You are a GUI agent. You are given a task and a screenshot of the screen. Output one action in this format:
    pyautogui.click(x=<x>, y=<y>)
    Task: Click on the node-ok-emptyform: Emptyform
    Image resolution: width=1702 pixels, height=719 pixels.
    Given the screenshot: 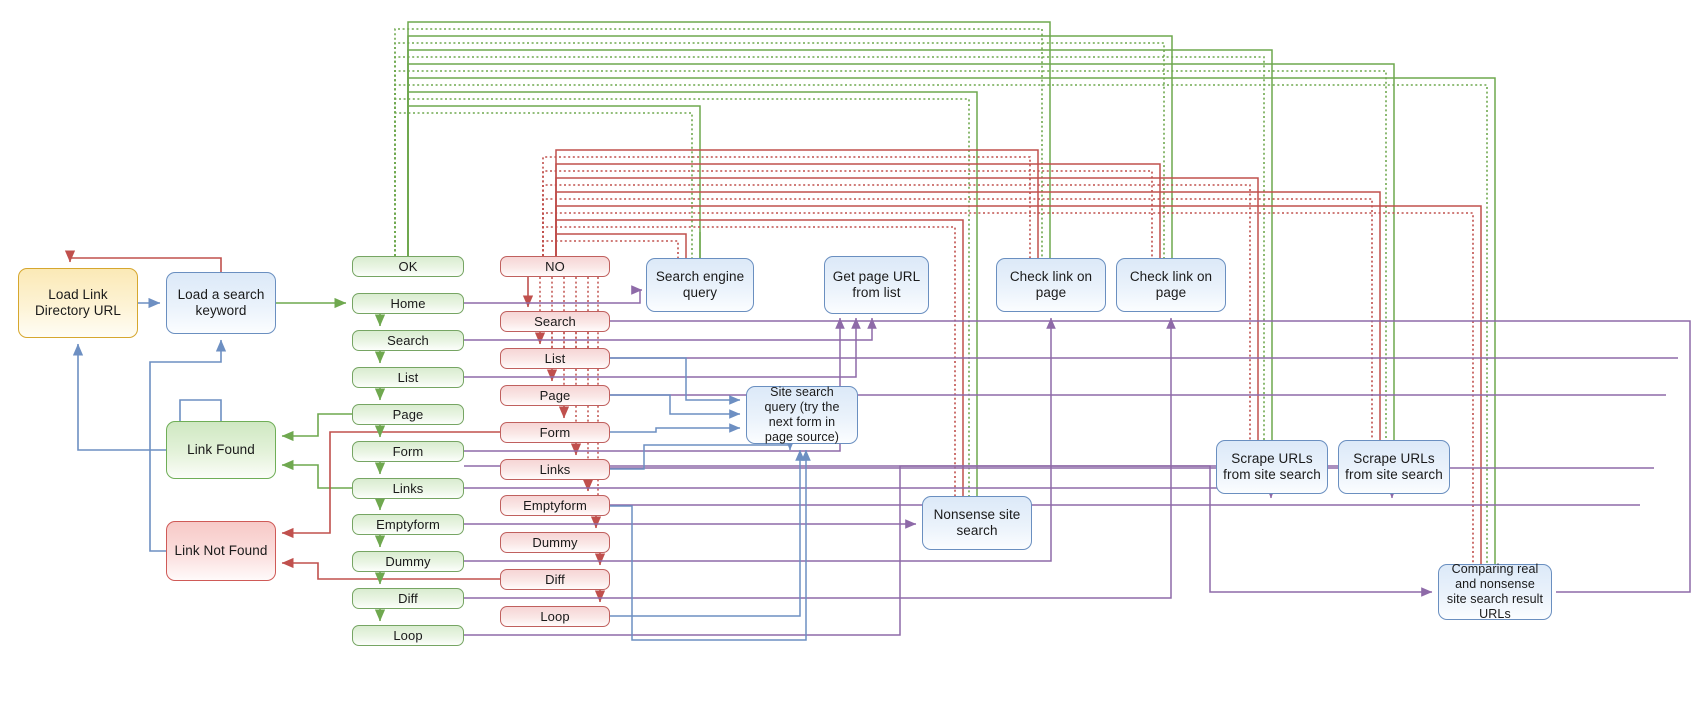 What is the action you would take?
    pyautogui.click(x=408, y=524)
    